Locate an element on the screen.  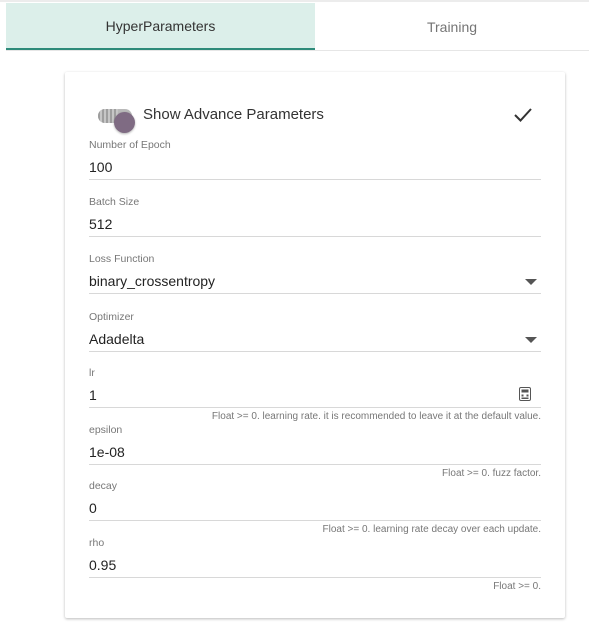
lr-input: 1 is located at coordinates (315, 395).